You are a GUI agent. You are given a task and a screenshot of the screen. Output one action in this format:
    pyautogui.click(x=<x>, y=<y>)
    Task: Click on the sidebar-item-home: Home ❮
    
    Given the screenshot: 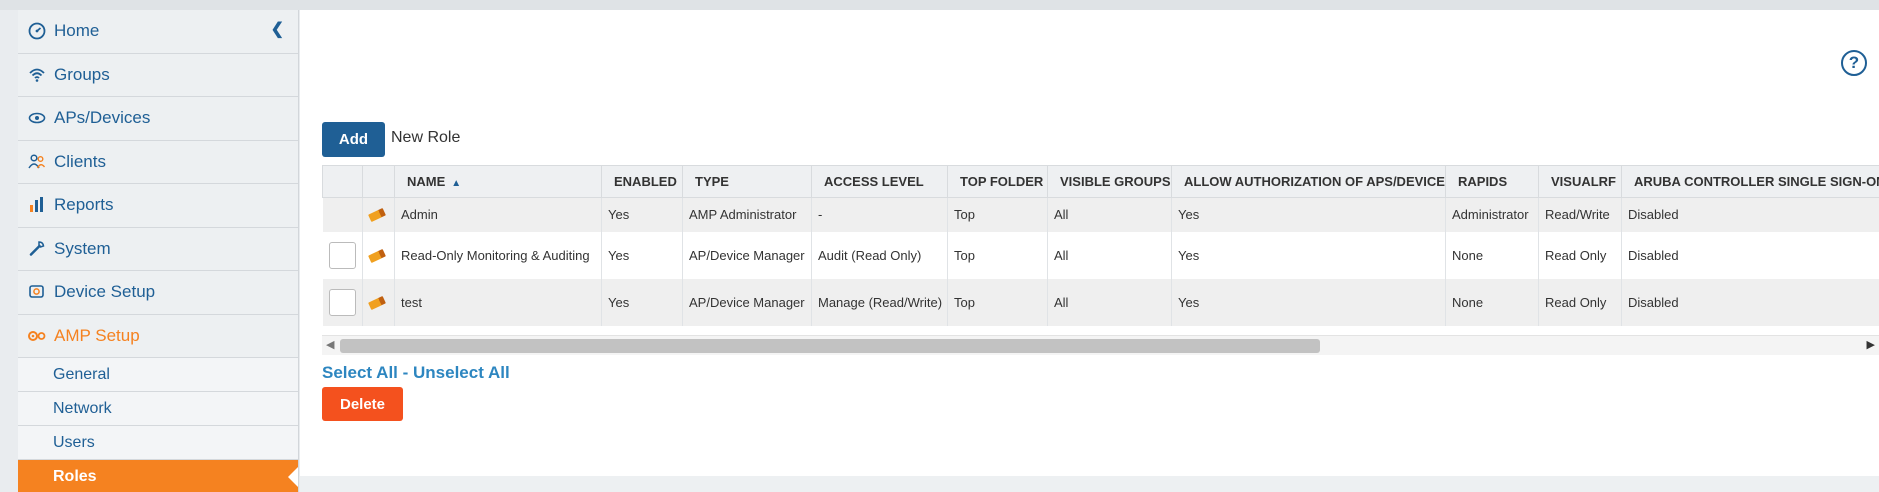 What is the action you would take?
    pyautogui.click(x=158, y=32)
    